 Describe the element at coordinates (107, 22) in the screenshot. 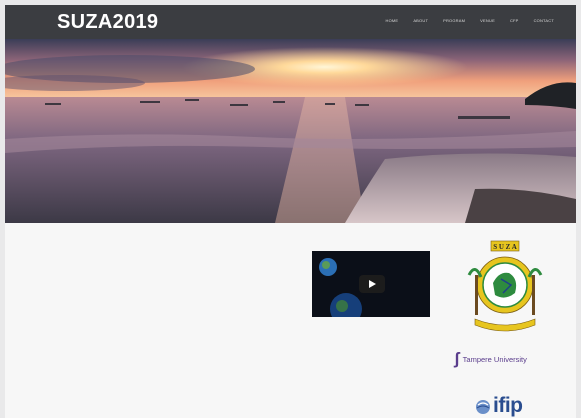

I see `site-logo: SUZA2019` at that location.